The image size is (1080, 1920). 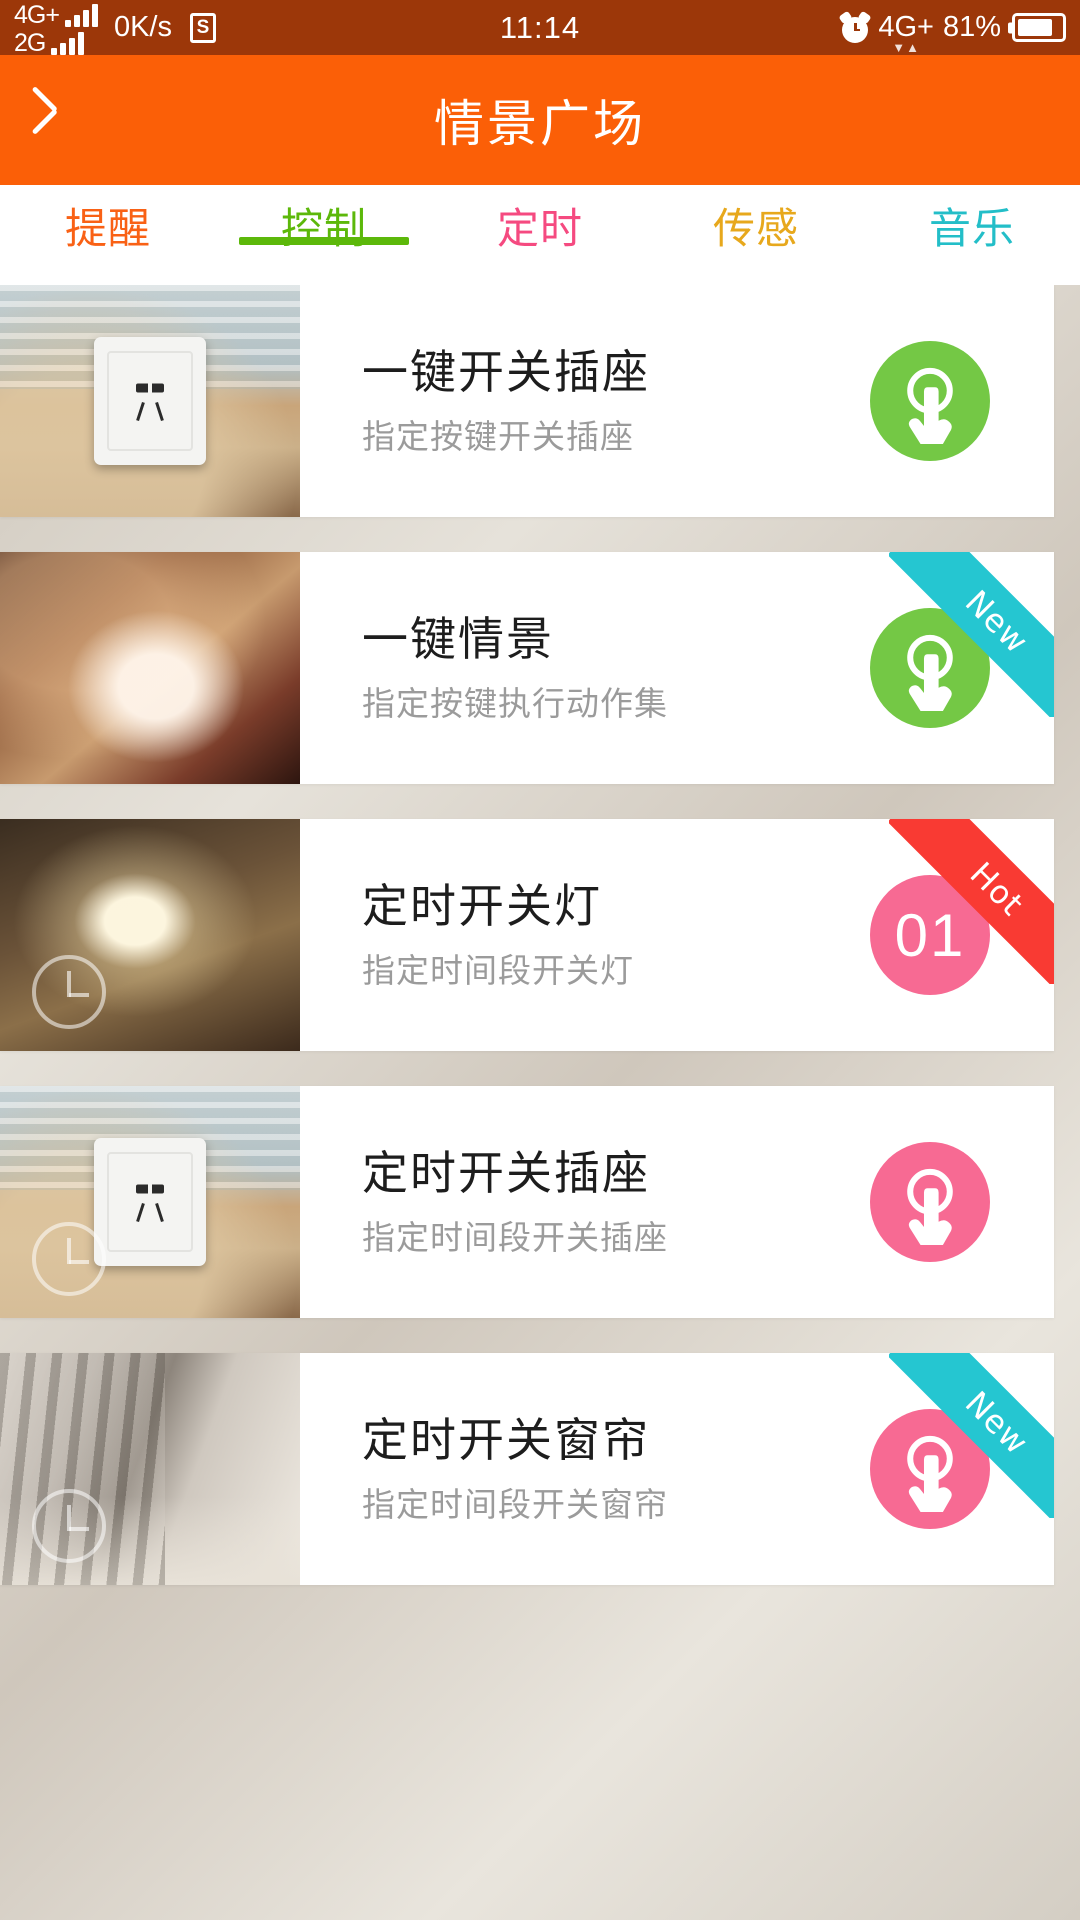 What do you see at coordinates (971, 27) in the screenshot?
I see `battery-percent-label: 81%` at bounding box center [971, 27].